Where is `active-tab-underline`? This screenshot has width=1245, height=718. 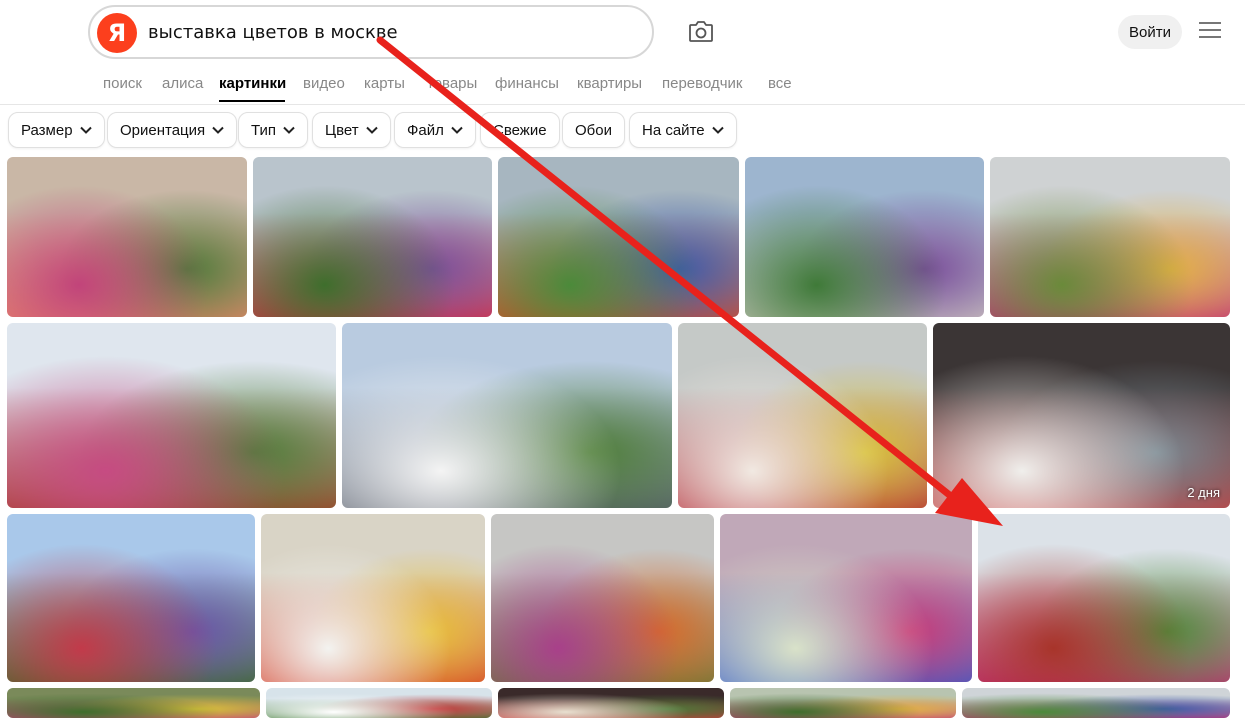 active-tab-underline is located at coordinates (252, 101).